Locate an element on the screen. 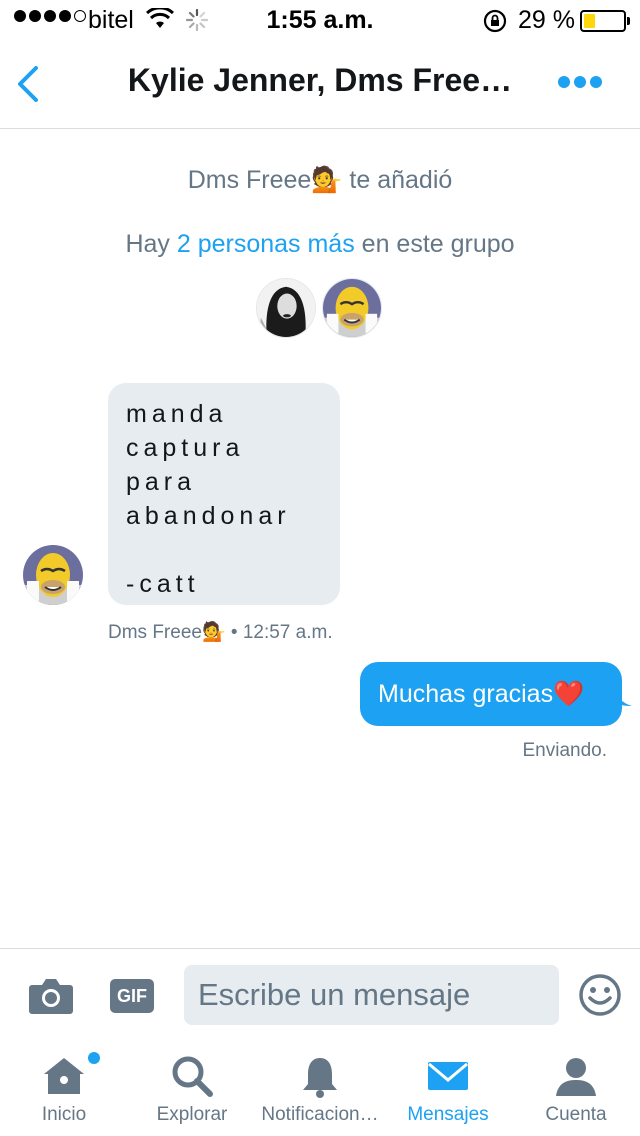 Image resolution: width=640 pixels, height=1136 pixels. bell-icon is located at coordinates (320, 1078).